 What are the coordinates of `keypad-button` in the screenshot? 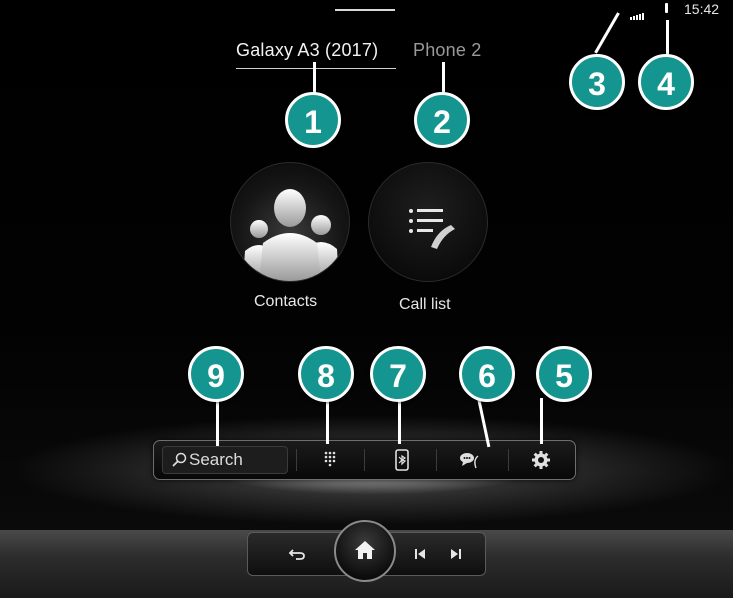 It's located at (330, 460).